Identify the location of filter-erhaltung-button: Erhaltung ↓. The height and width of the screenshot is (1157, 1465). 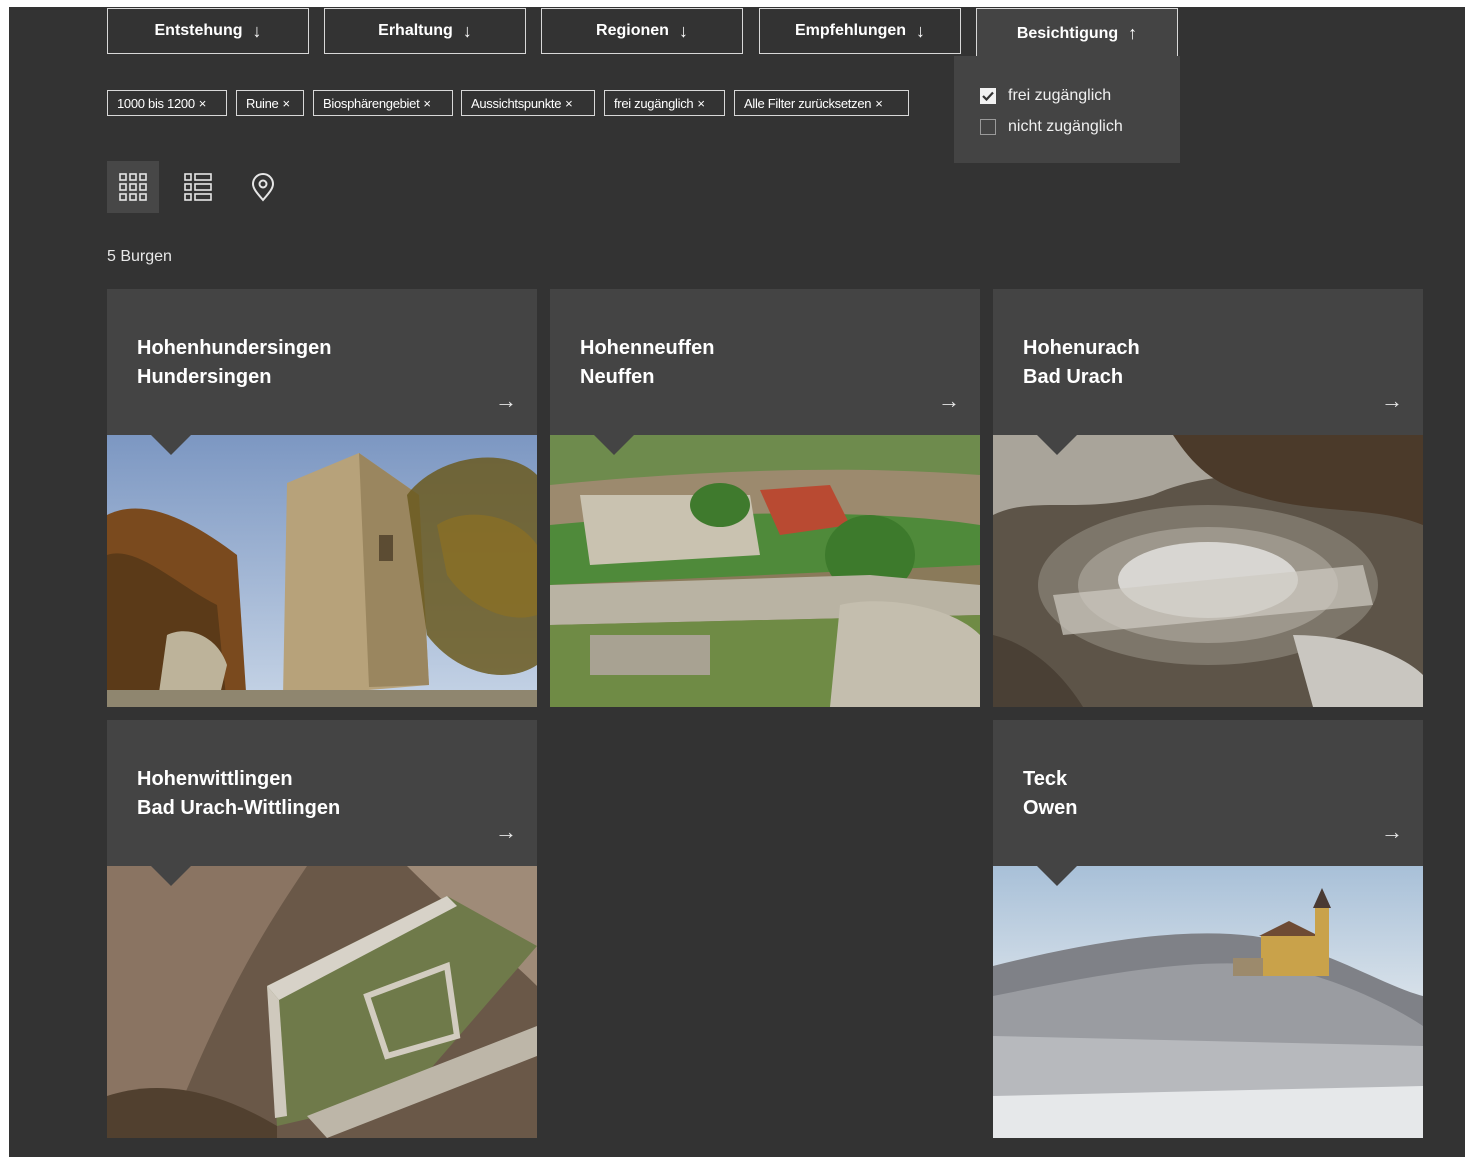
(425, 31).